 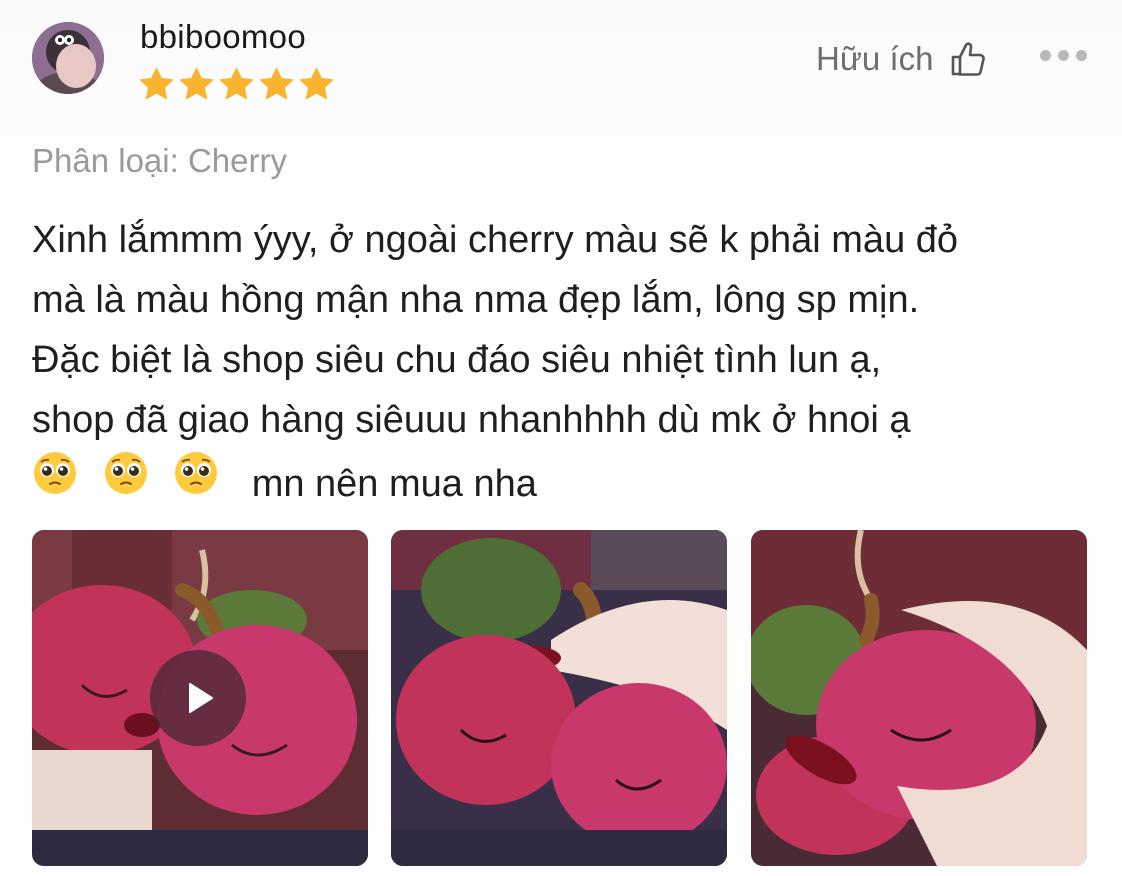 What do you see at coordinates (68, 58) in the screenshot?
I see `avatar` at bounding box center [68, 58].